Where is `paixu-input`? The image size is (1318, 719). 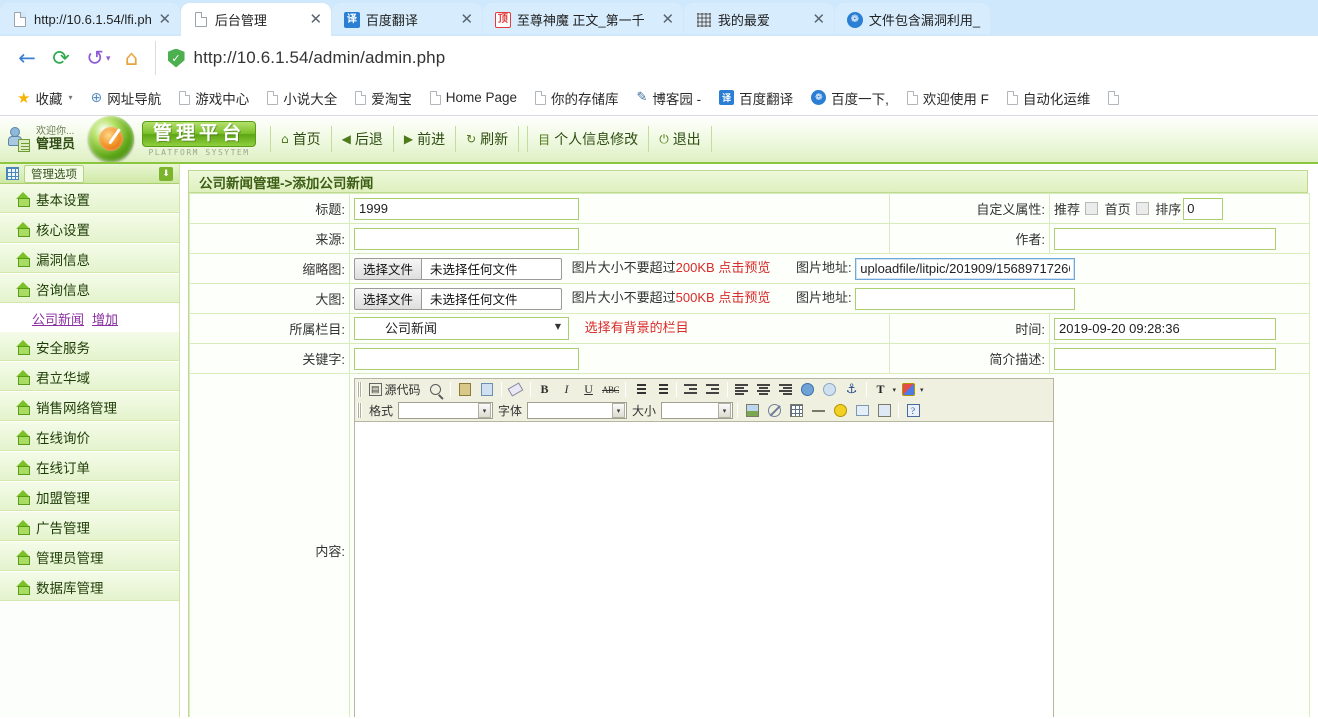
paixu-input is located at coordinates (1203, 208).